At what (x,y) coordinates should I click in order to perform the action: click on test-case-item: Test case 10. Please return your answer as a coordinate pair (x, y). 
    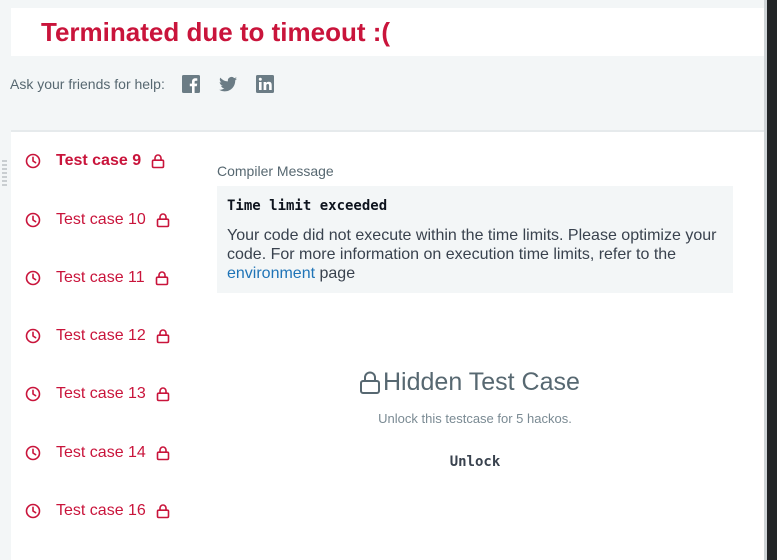
    Looking at the image, I should click on (97, 220).